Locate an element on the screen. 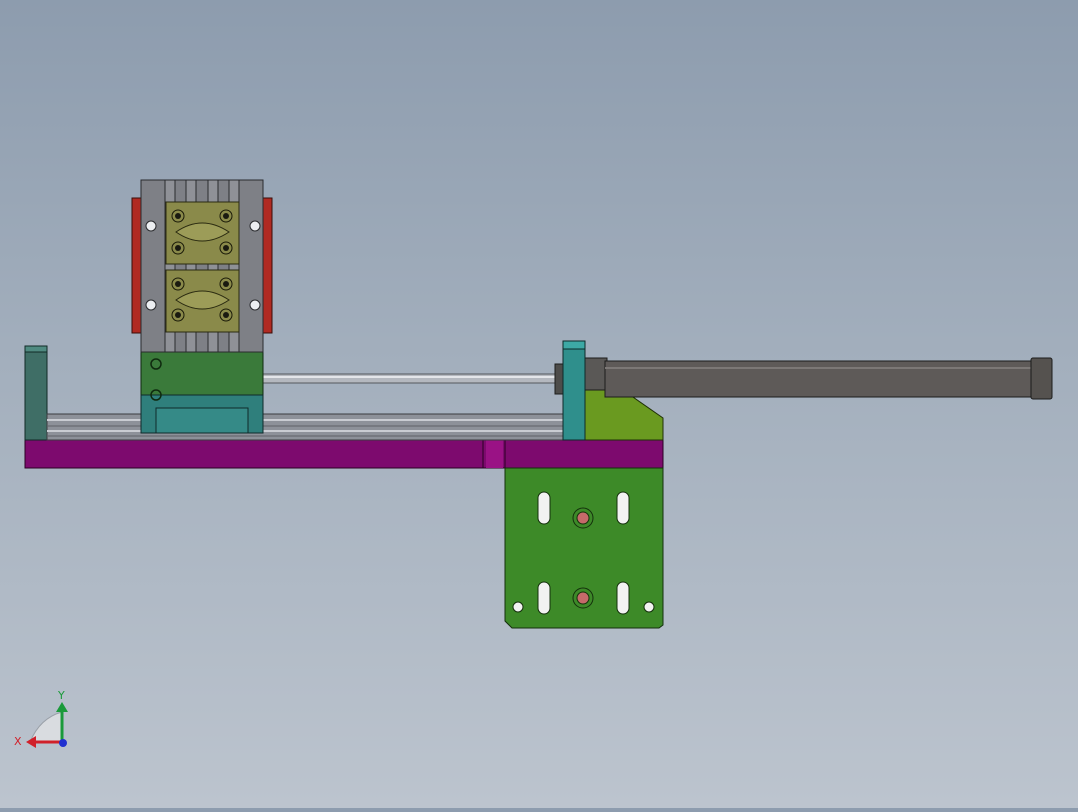 The height and width of the screenshot is (812, 1078). y-axis-label: Y is located at coordinates (61, 695).